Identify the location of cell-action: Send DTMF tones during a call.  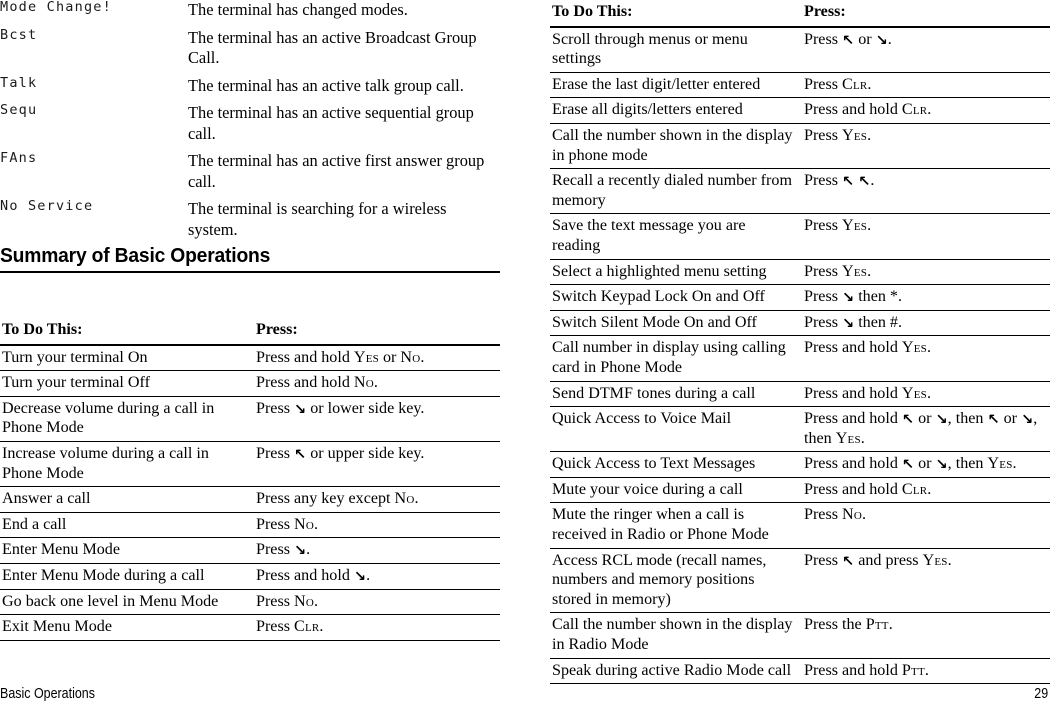
(654, 393).